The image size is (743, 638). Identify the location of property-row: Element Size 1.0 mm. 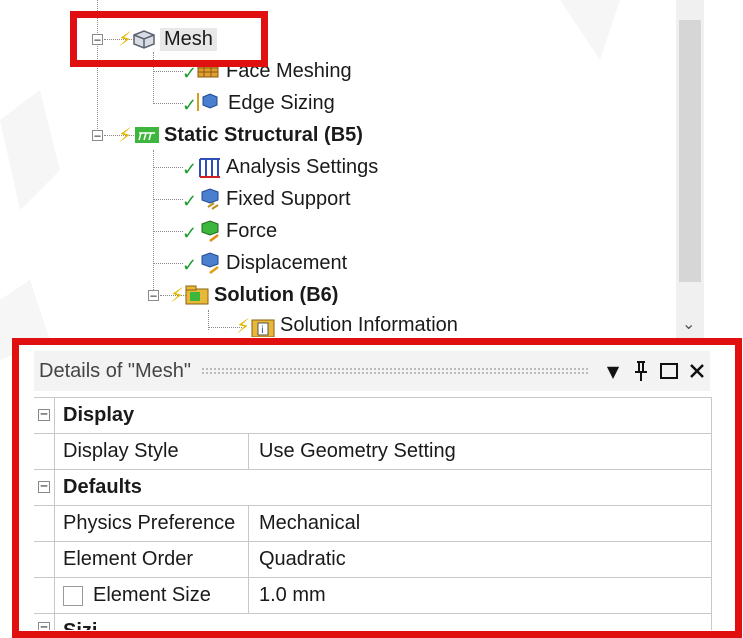
(373, 596).